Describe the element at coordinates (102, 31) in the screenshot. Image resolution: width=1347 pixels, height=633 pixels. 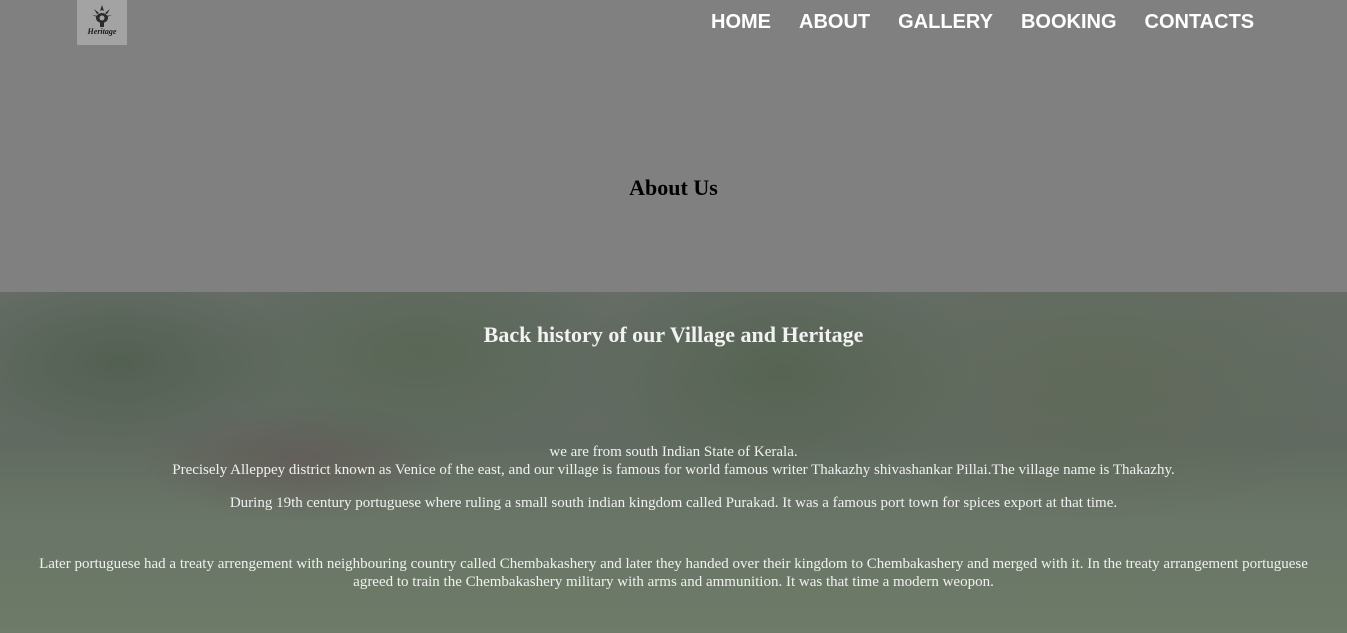
I see `logo-text: Heritage` at that location.